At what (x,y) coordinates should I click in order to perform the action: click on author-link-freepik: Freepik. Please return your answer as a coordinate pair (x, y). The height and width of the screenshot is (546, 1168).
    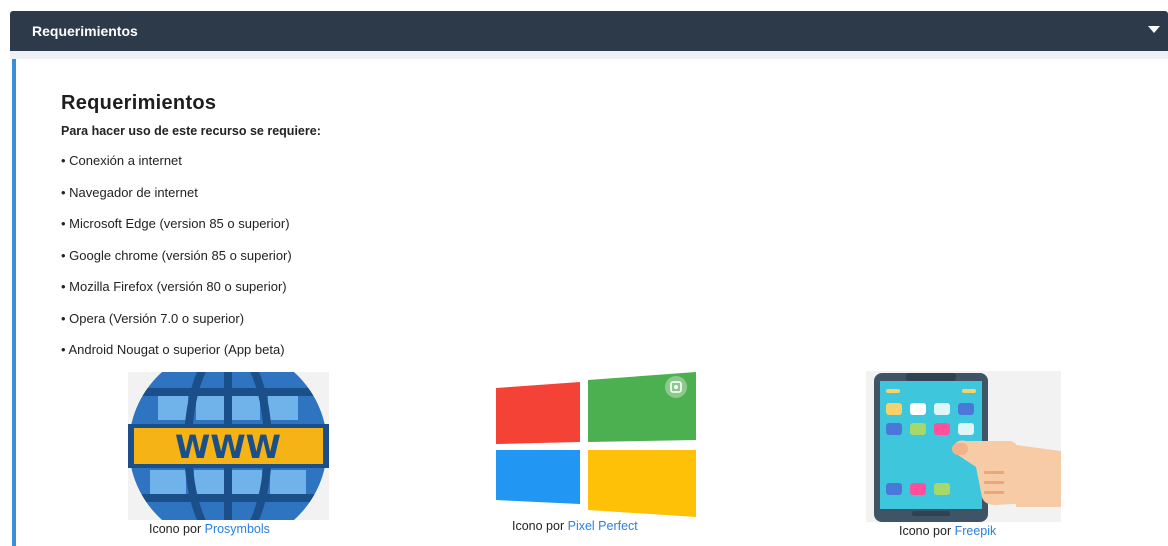
    Looking at the image, I should click on (976, 531).